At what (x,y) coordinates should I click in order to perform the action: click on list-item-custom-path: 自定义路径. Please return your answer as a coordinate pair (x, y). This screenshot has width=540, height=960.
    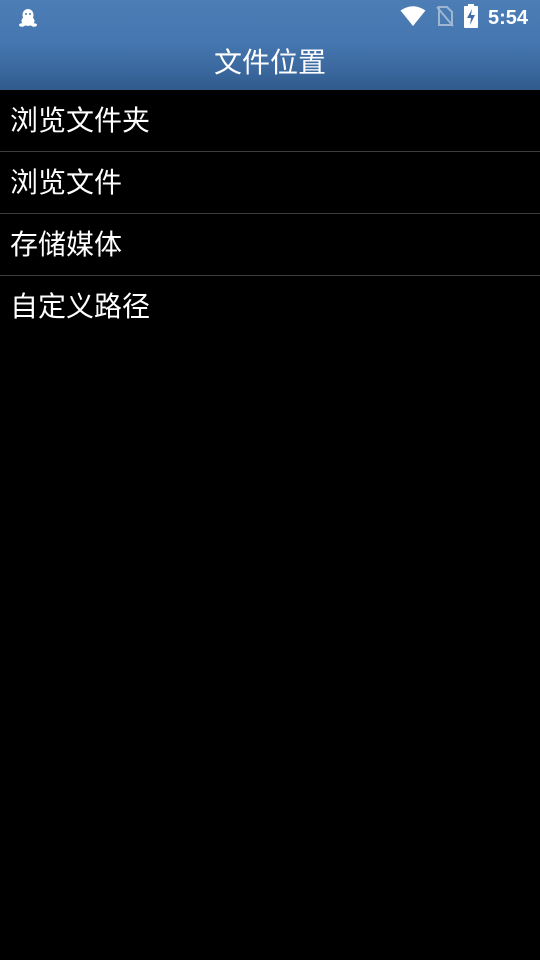
    Looking at the image, I should click on (270, 306).